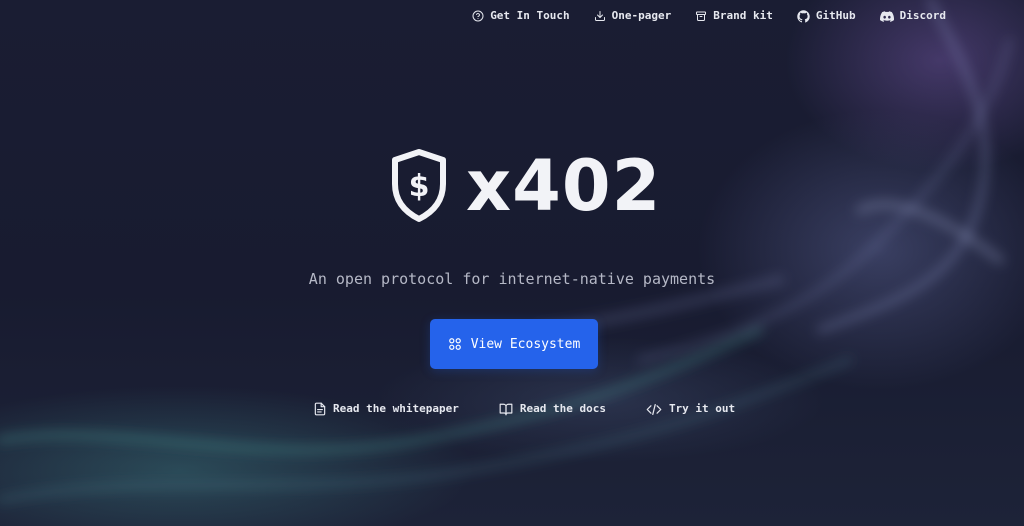 The height and width of the screenshot is (526, 1024). What do you see at coordinates (454, 344) in the screenshot?
I see `grid-icon` at bounding box center [454, 344].